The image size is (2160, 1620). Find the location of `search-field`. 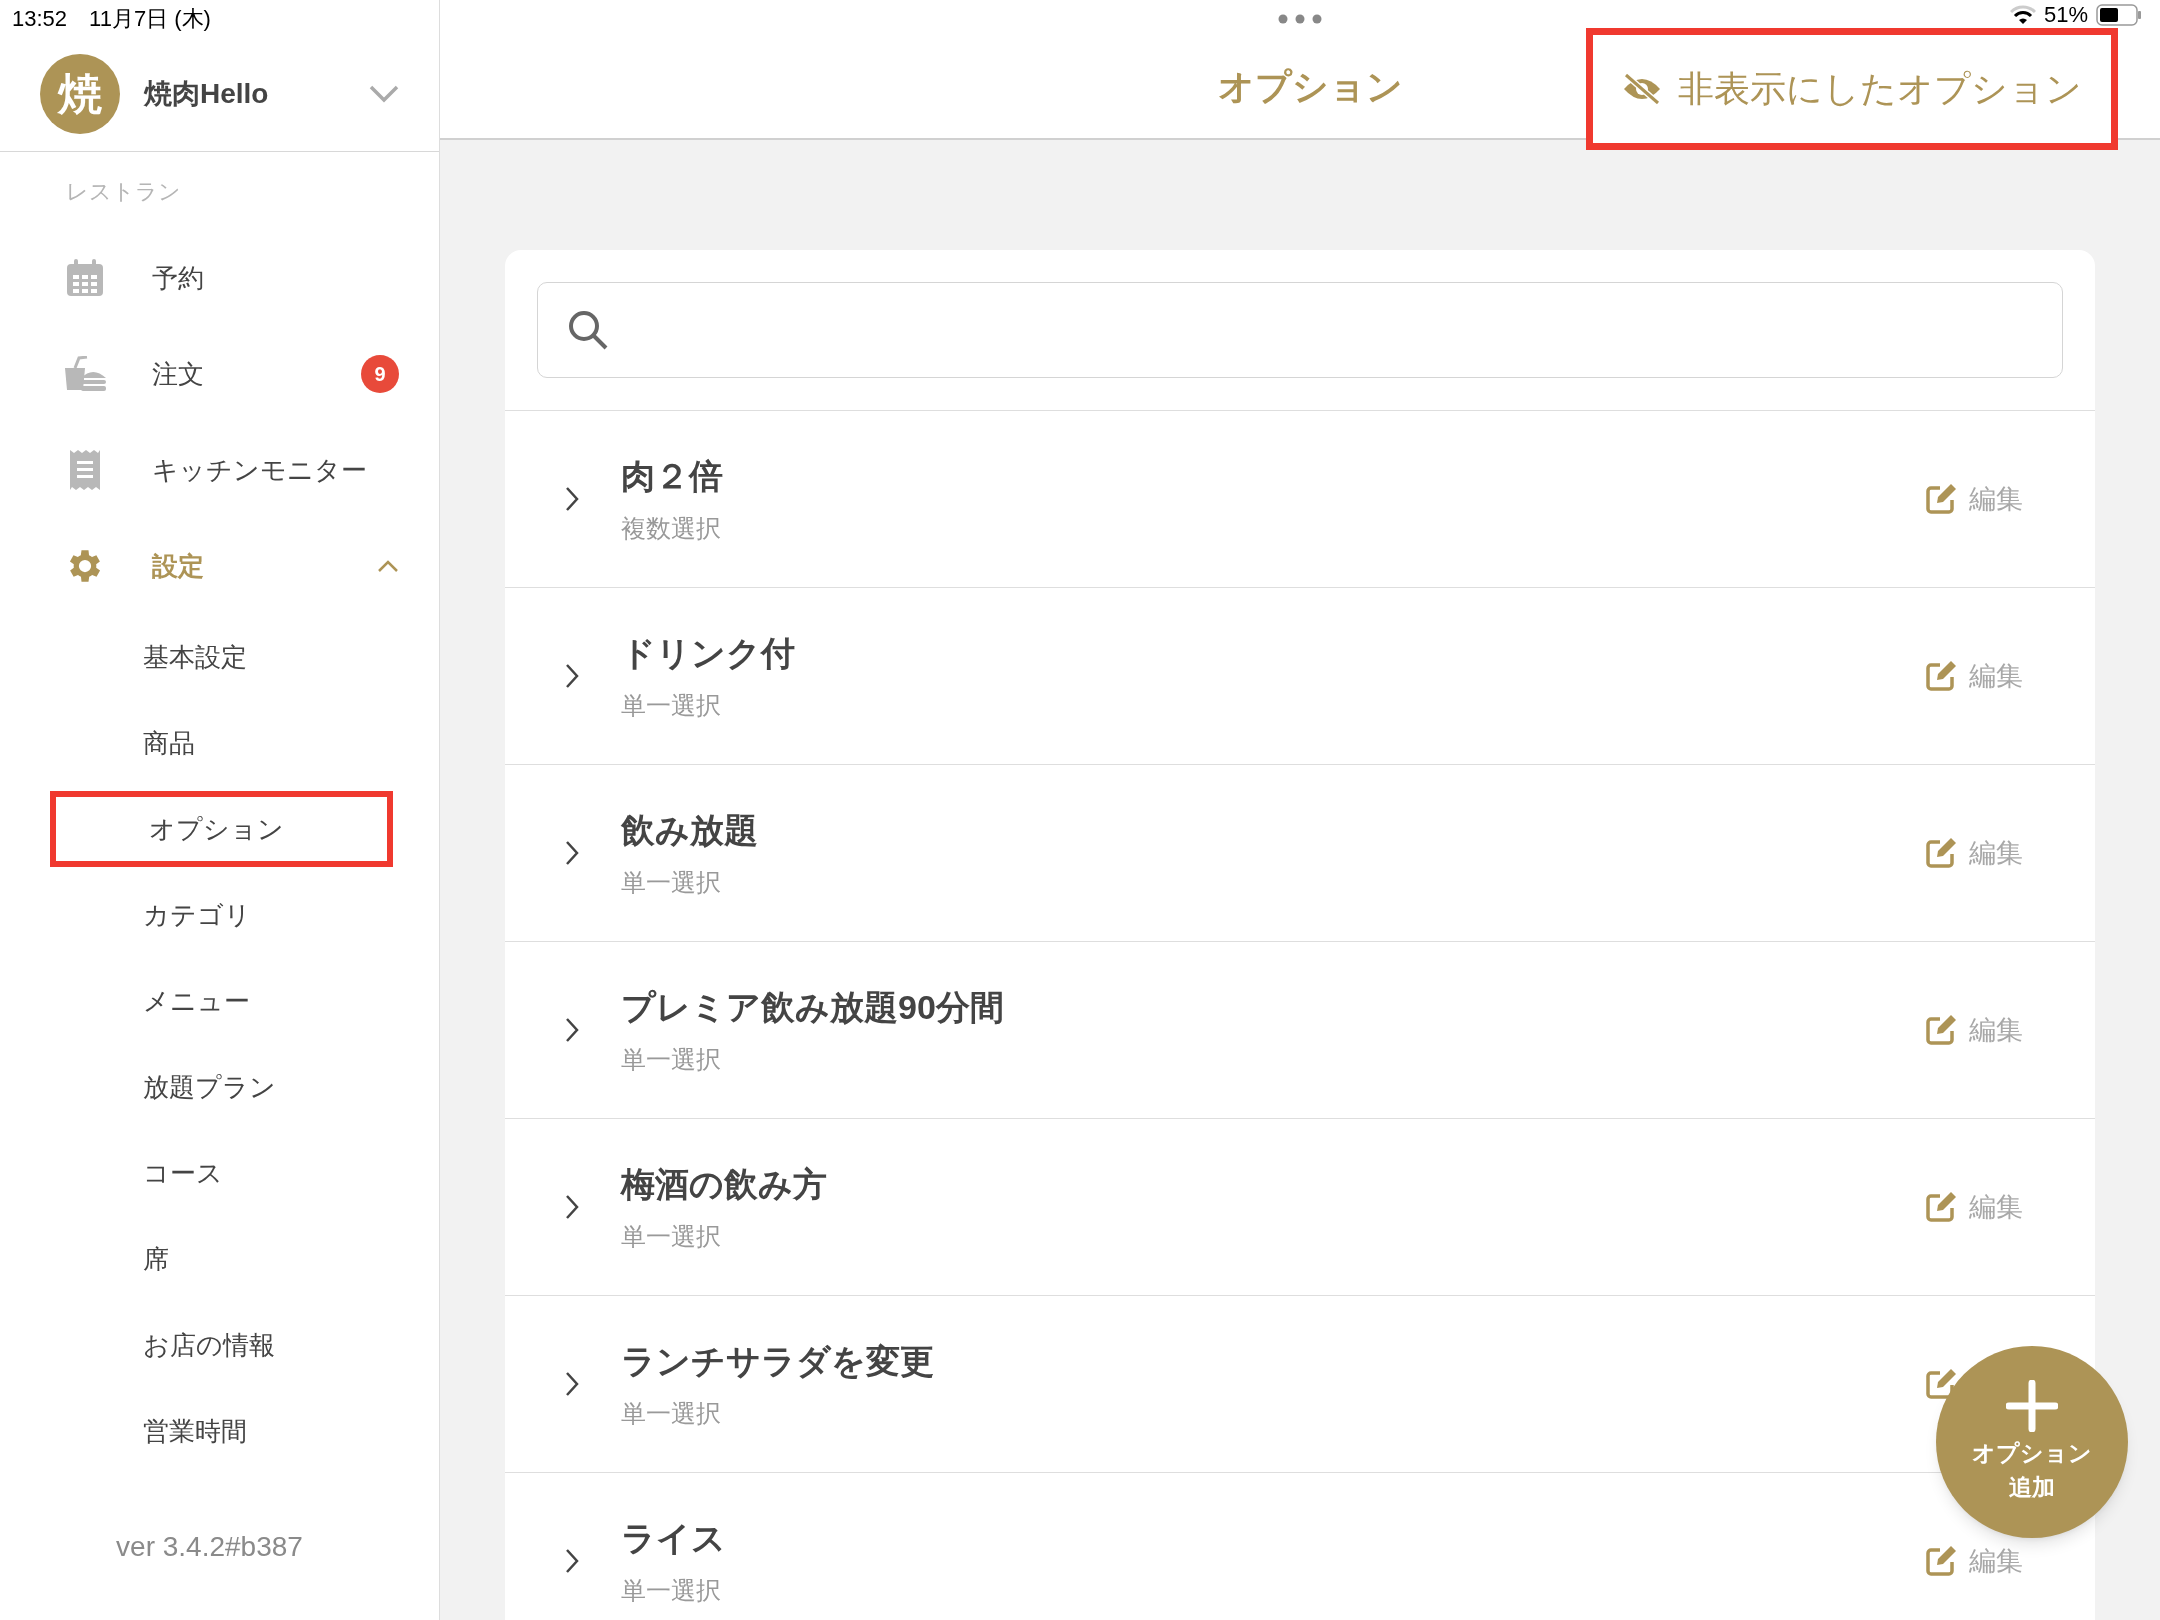

search-field is located at coordinates (1300, 330).